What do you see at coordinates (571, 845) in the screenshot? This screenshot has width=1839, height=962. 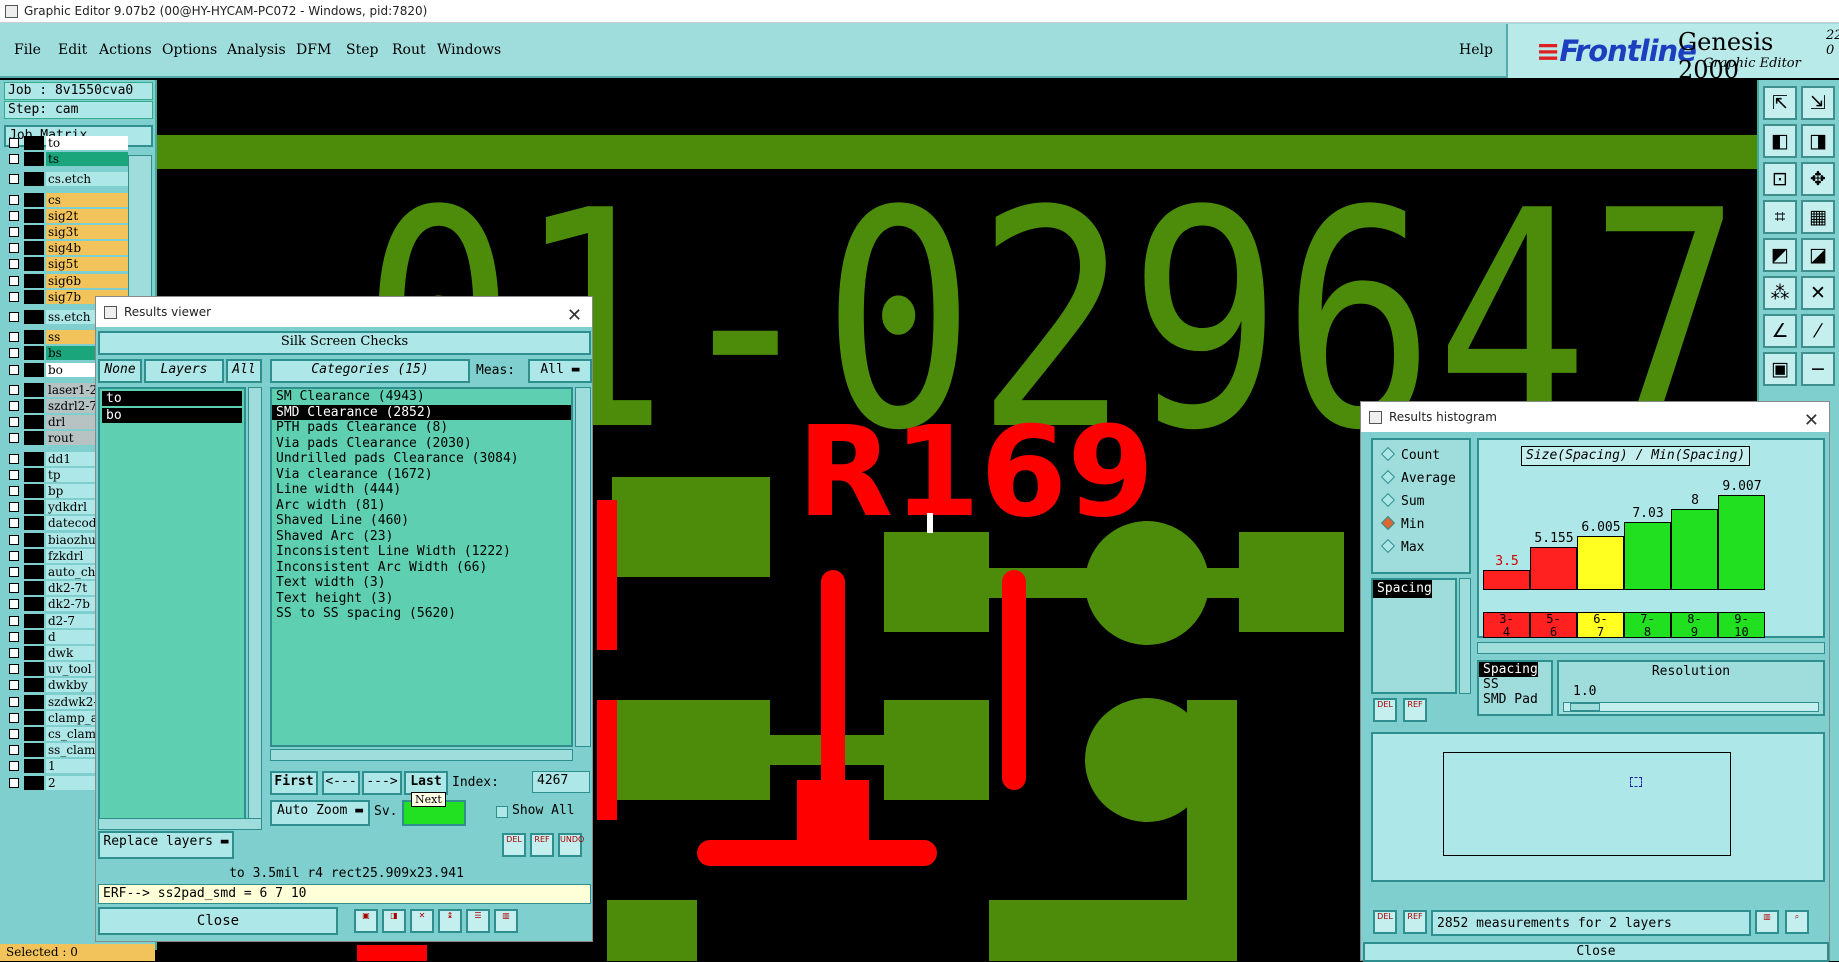 I see `undo-icon: UNDO` at bounding box center [571, 845].